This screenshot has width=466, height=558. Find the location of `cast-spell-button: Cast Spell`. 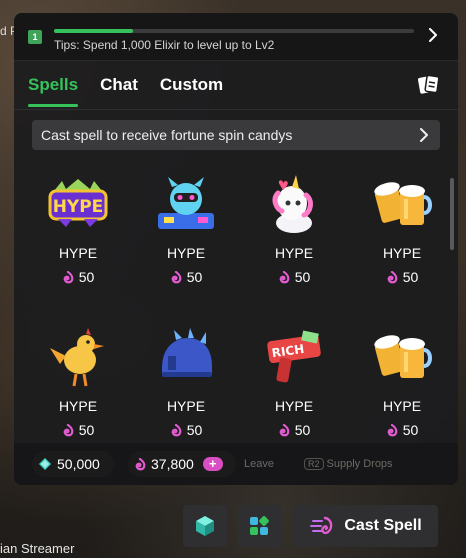

cast-spell-button: Cast Spell is located at coordinates (366, 526).